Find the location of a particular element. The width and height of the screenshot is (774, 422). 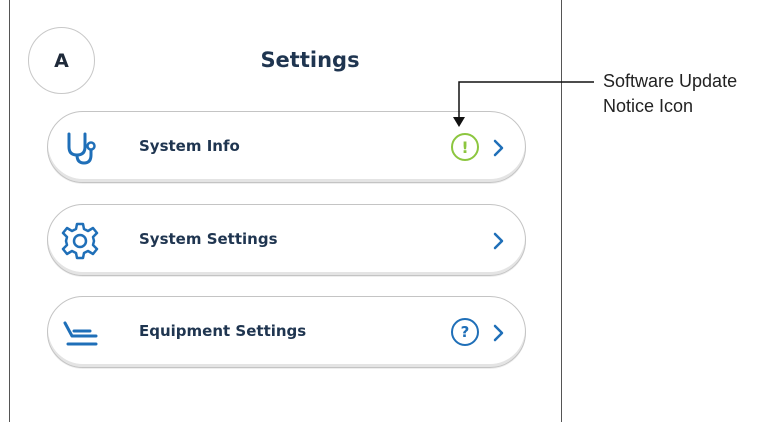

callout-arrow is located at coordinates (523, 104).